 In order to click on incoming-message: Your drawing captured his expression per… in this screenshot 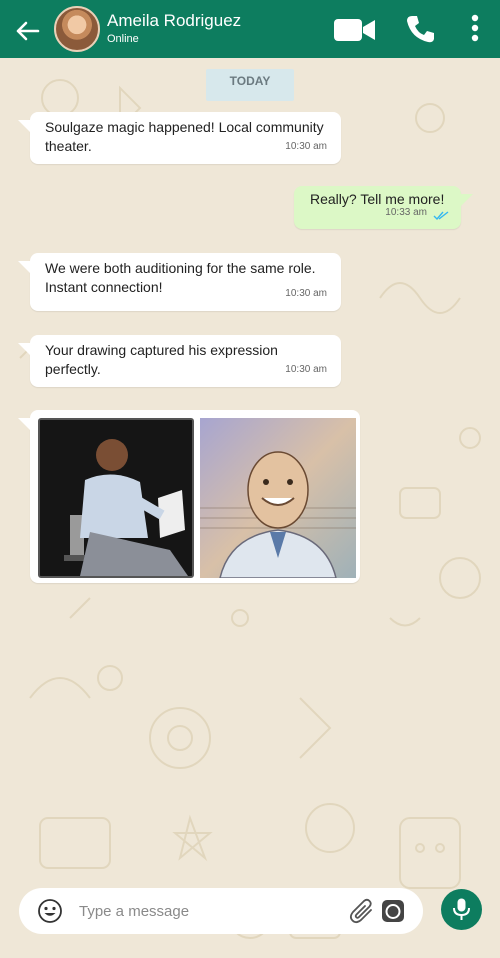, I will do `click(185, 361)`.